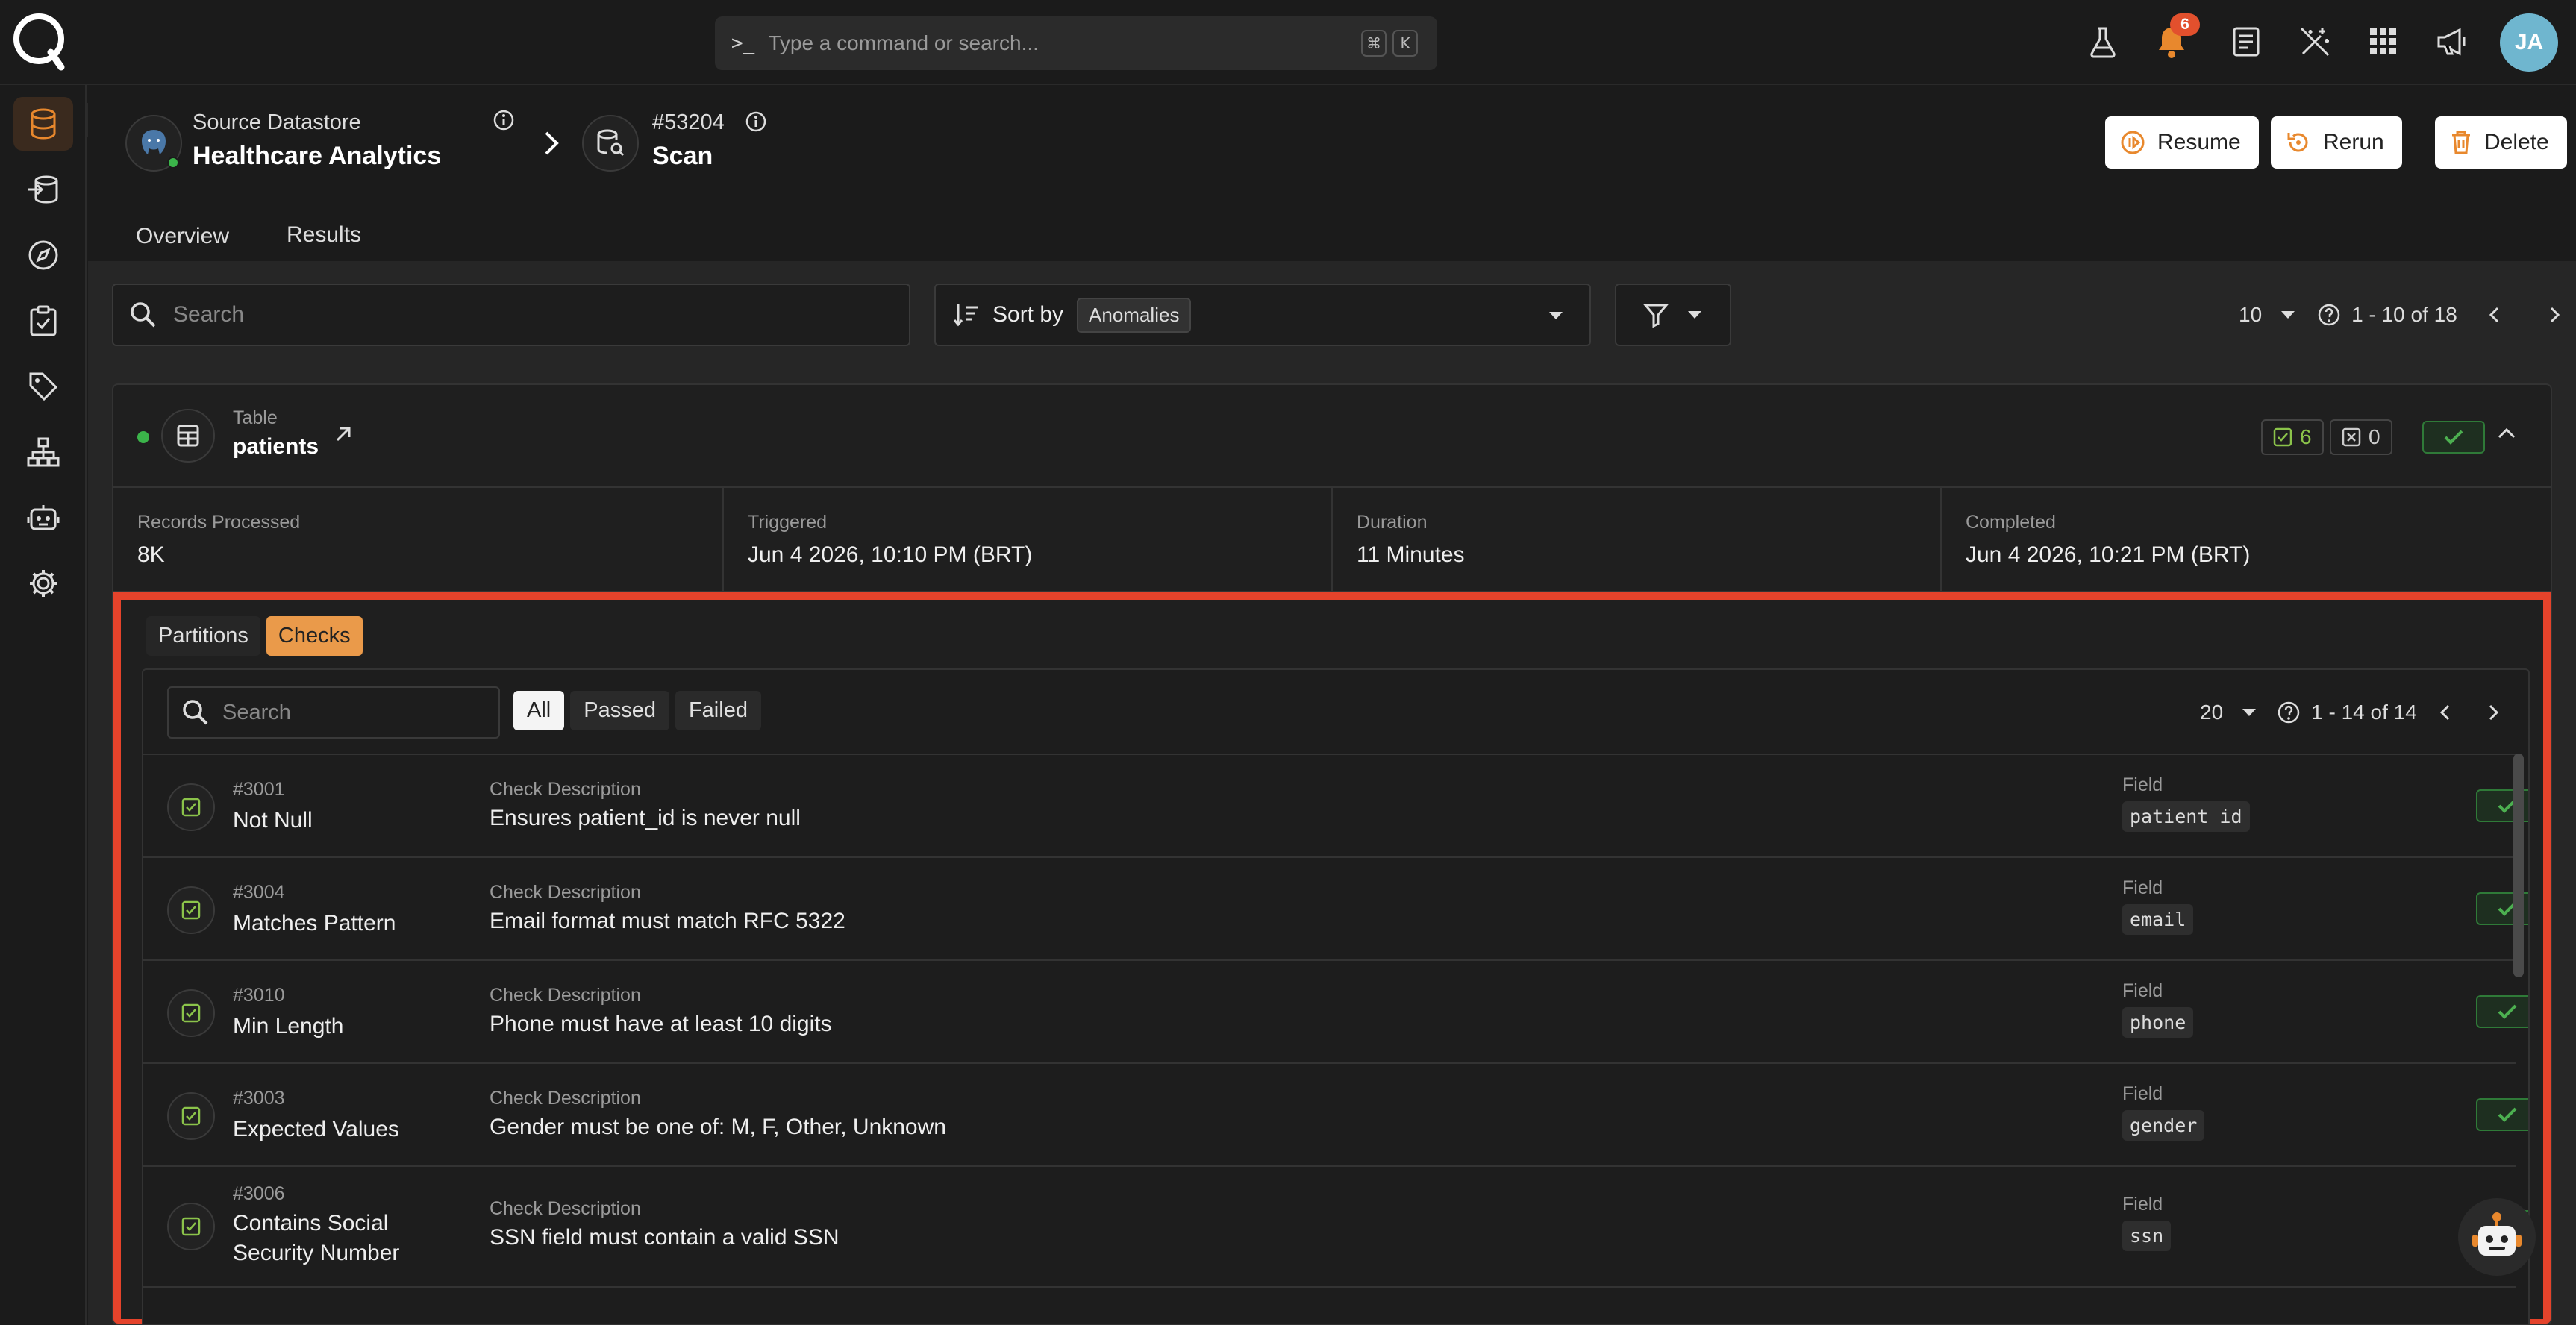 The image size is (2576, 1325). Describe the element at coordinates (2246, 540) in the screenshot. I see `stat-completed: Completed Jun 4 2026, 10:21 PM (BRT)` at that location.